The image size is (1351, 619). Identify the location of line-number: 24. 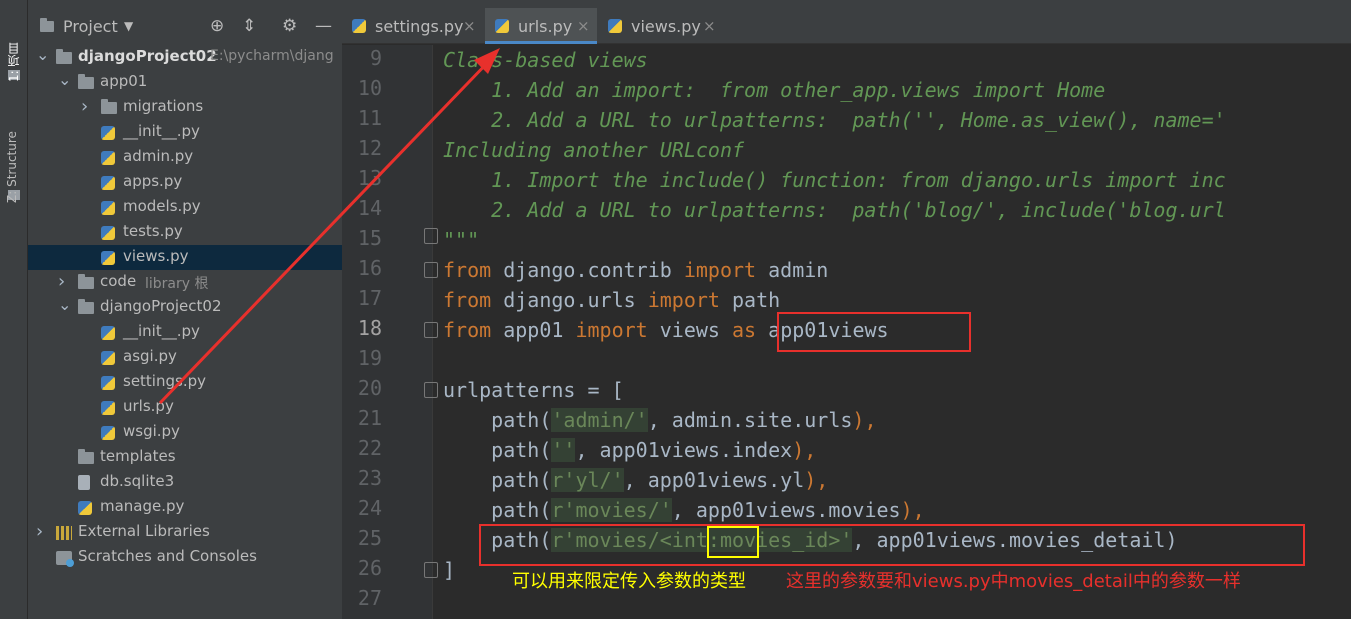
(369, 508).